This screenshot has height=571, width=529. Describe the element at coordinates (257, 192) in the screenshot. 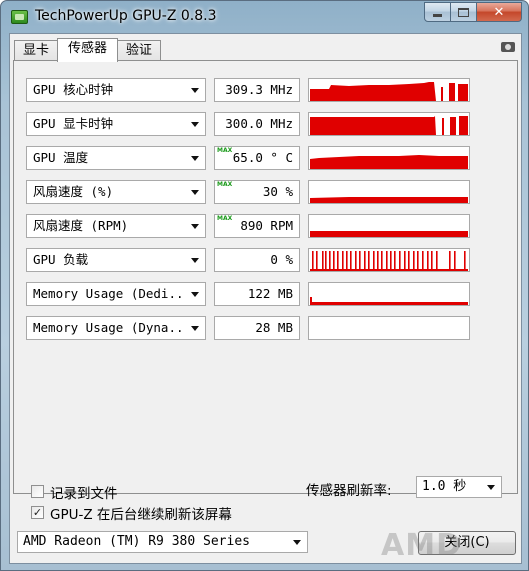

I see `sensor-value: MAX 30 %` at that location.